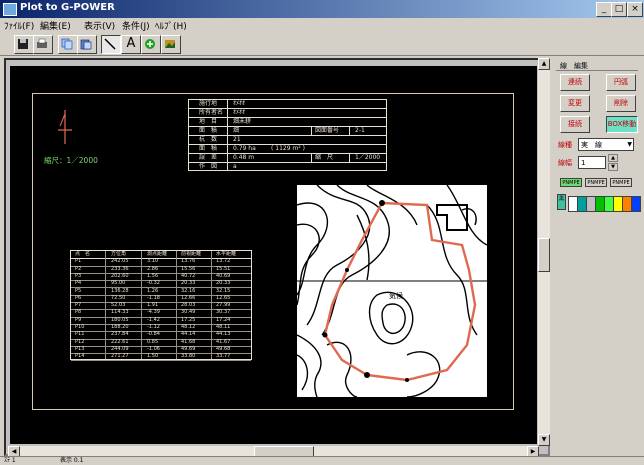 This screenshot has width=644, height=465. I want to click on line-tool-icon, so click(110, 44).